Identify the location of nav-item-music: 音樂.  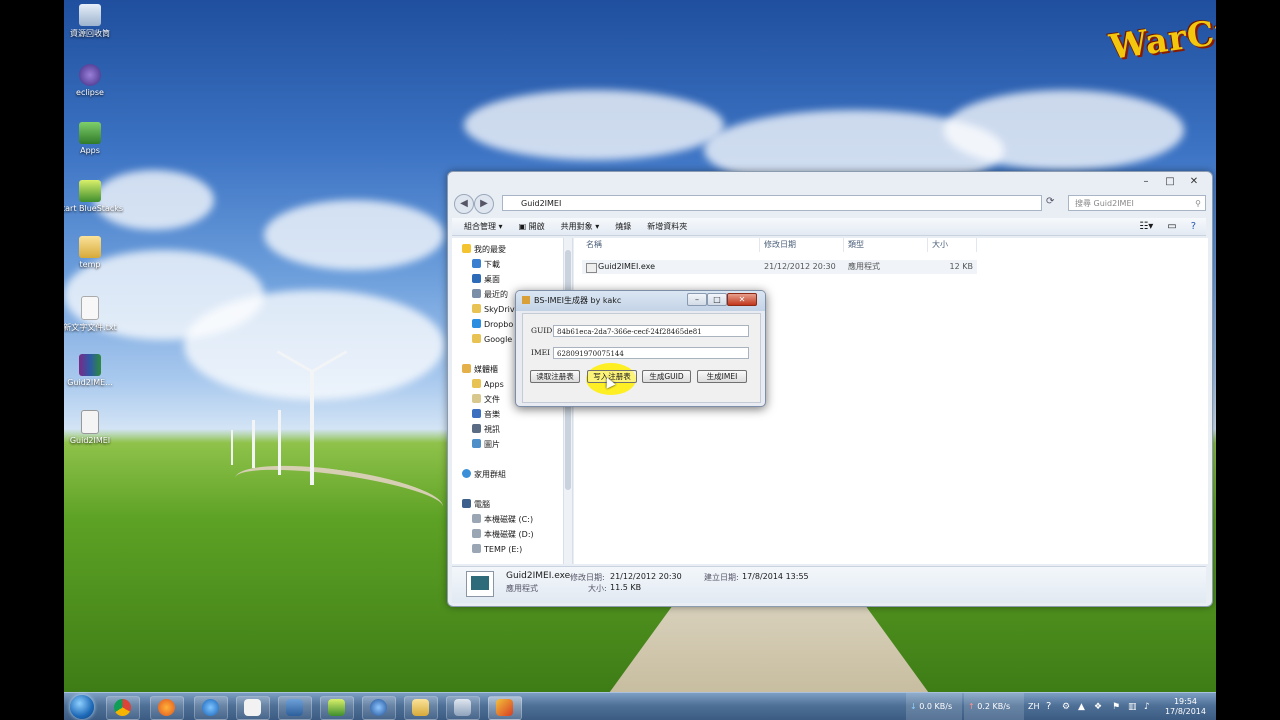
(517, 414).